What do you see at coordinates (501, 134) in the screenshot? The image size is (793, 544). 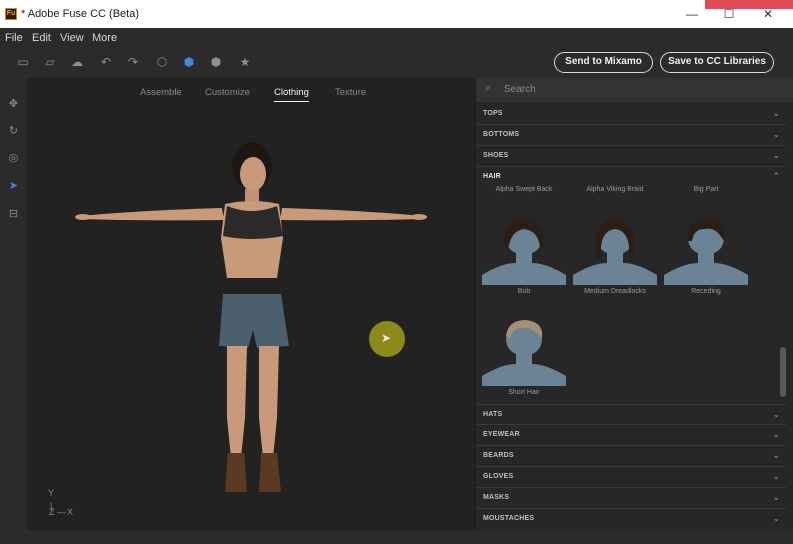 I see `category-label: BOTTOMS` at bounding box center [501, 134].